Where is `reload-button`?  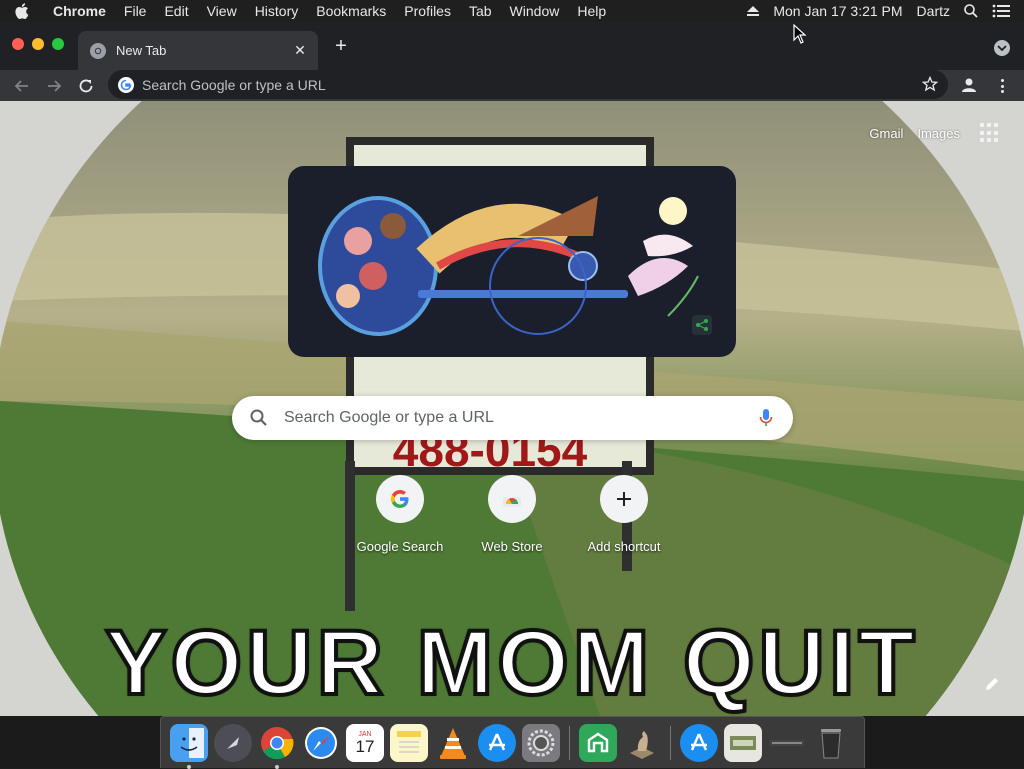
reload-button is located at coordinates (86, 85).